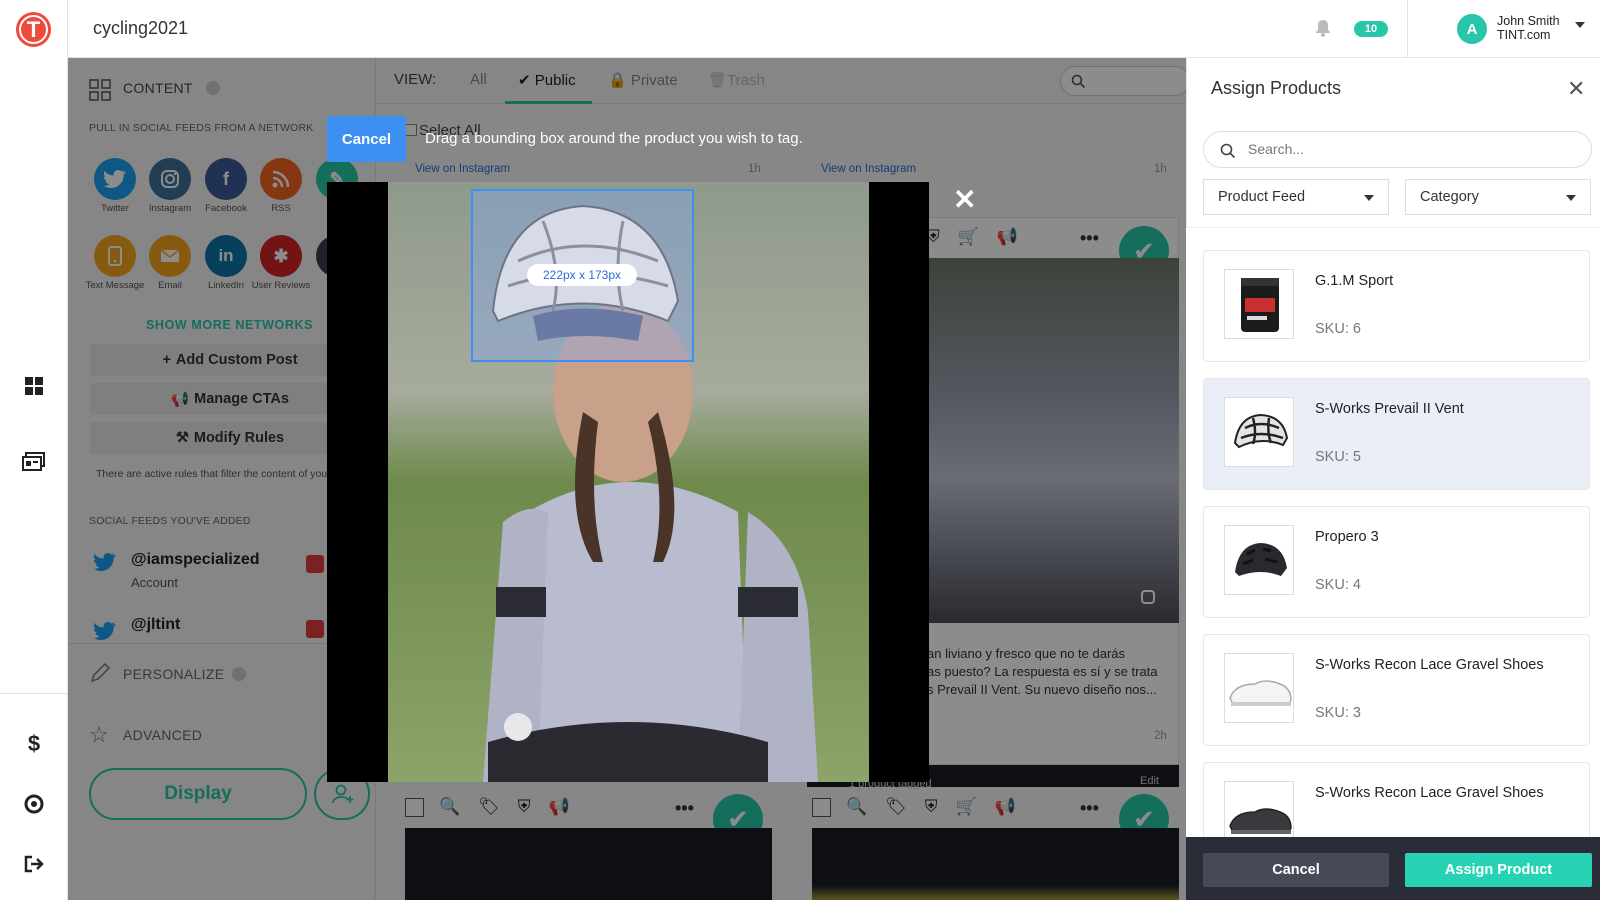 This screenshot has height=900, width=1600. Describe the element at coordinates (1407, 29) in the screenshot. I see `header-divider` at that location.